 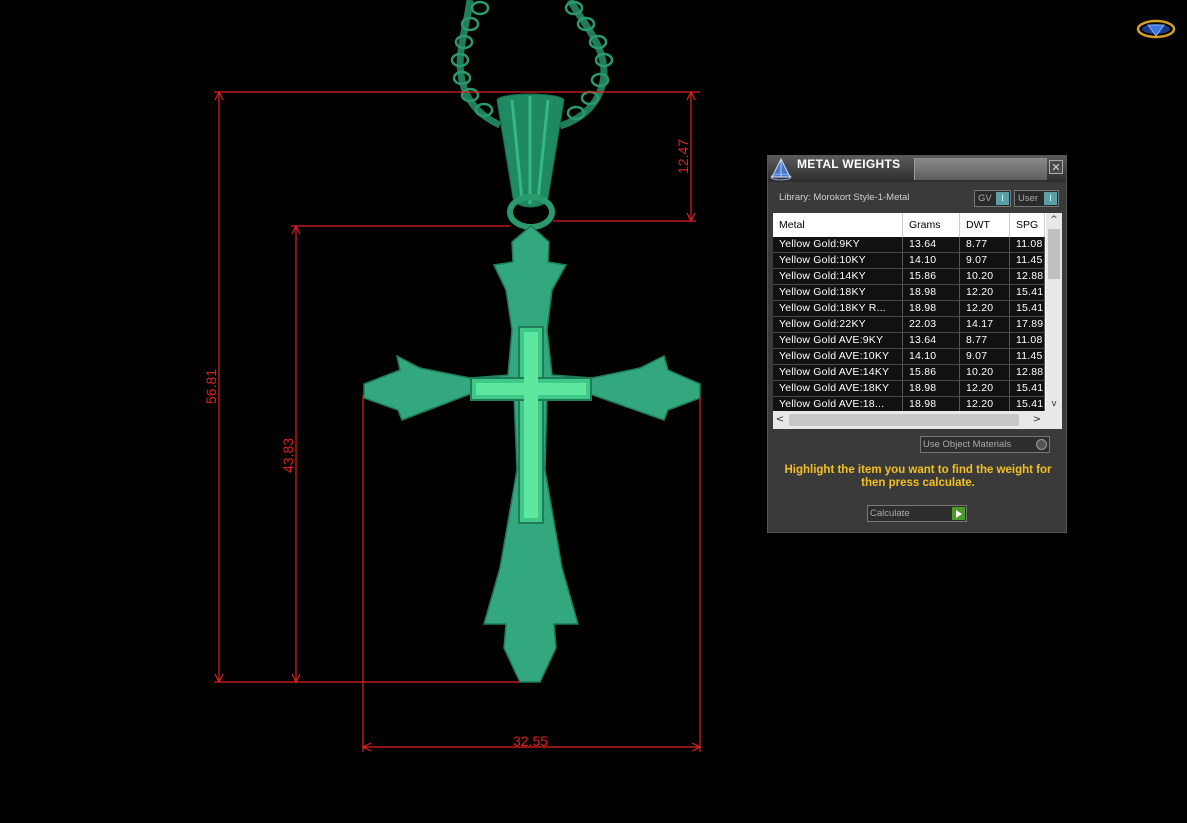 What do you see at coordinates (849, 164) in the screenshot?
I see `panel-title: METAL WEIGHTS` at bounding box center [849, 164].